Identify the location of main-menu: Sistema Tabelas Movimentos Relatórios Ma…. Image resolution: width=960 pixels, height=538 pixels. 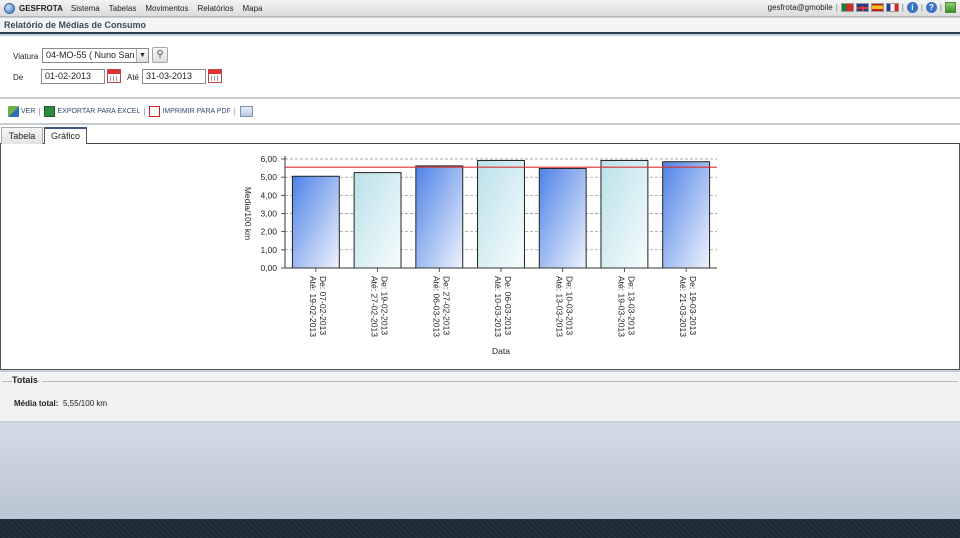
(171, 8).